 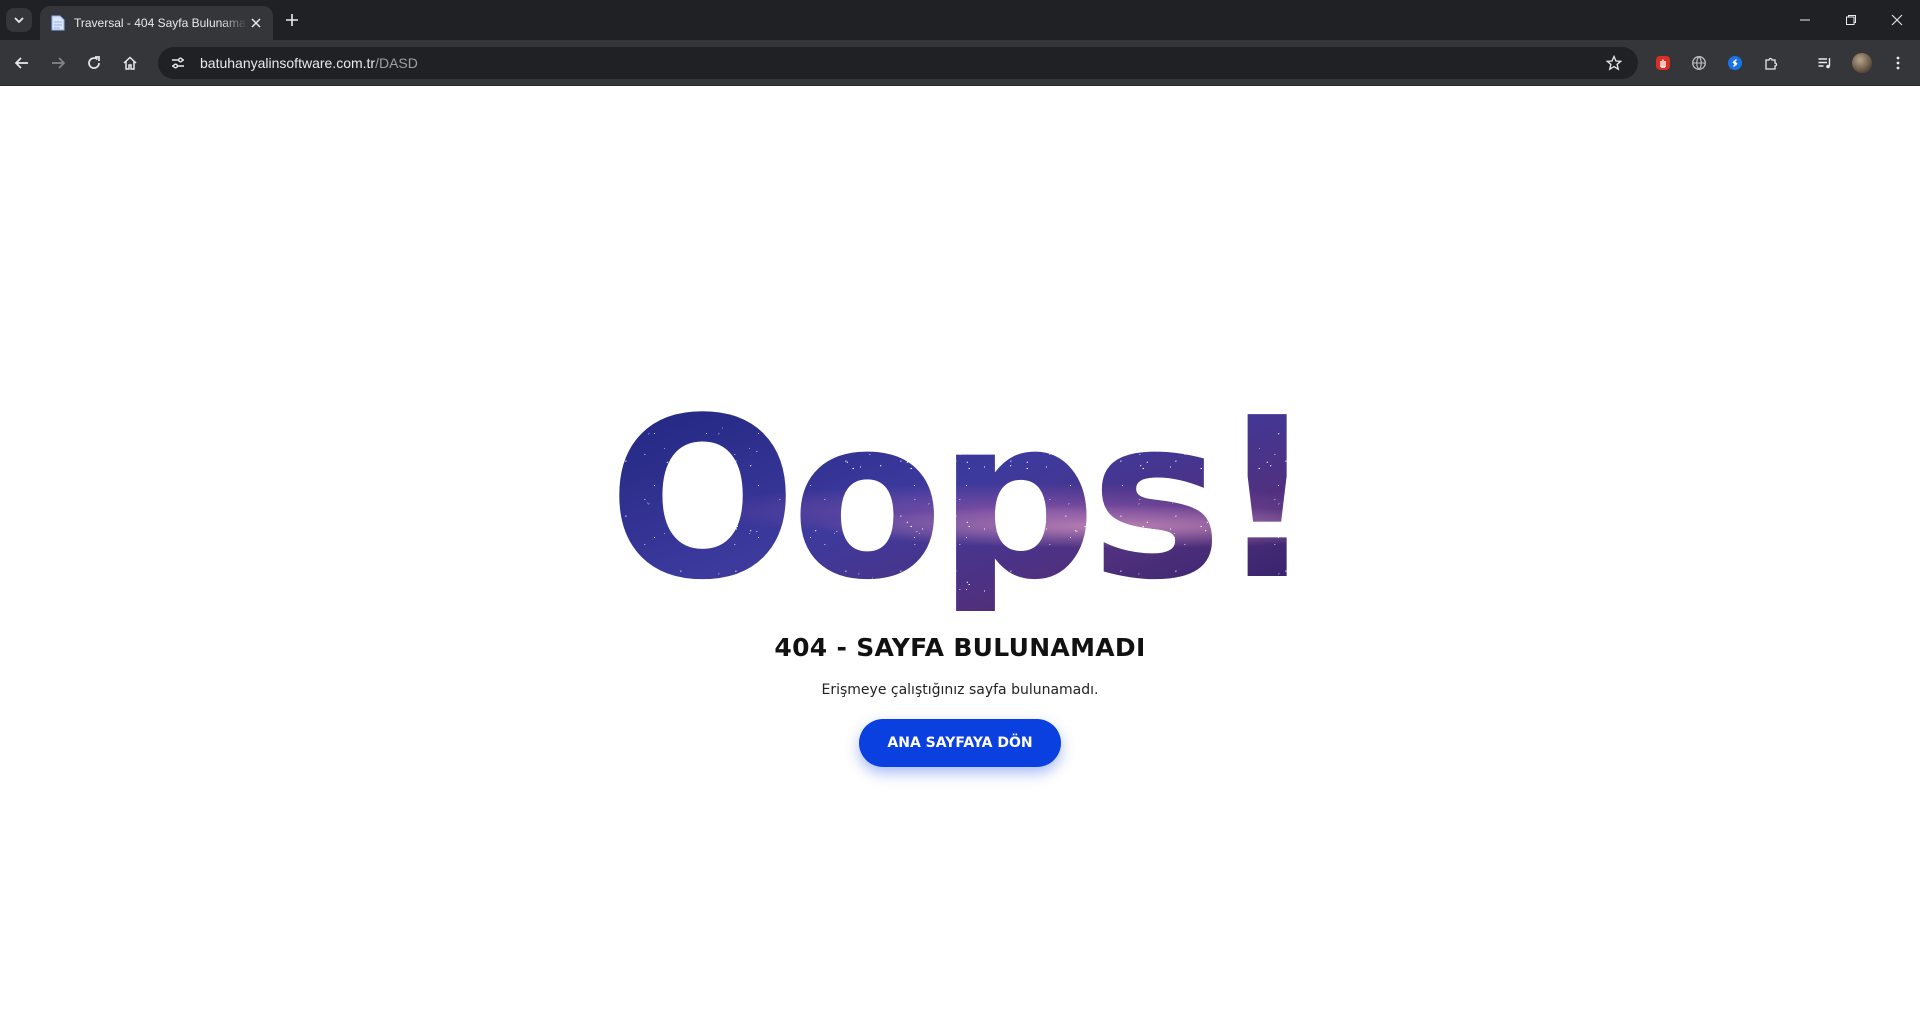 What do you see at coordinates (292, 20) in the screenshot?
I see `plus-icon` at bounding box center [292, 20].